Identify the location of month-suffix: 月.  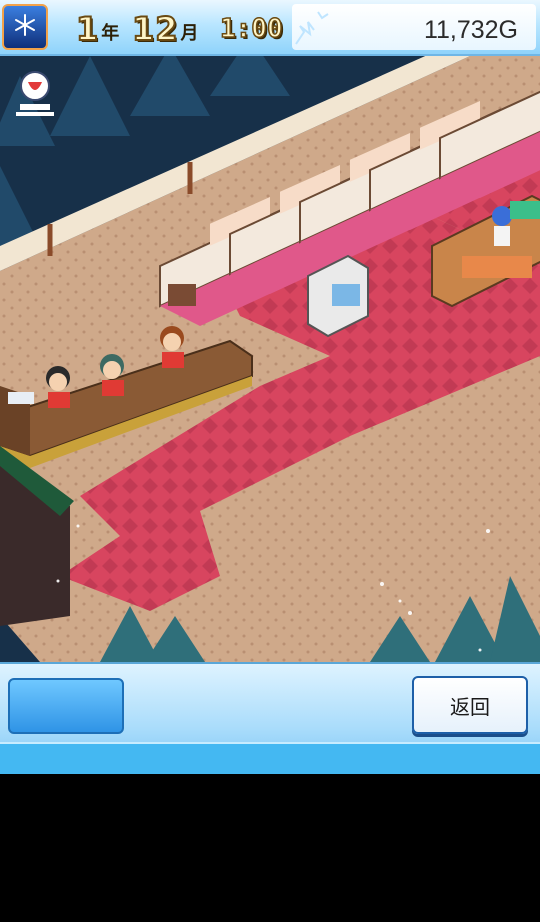
(189, 33).